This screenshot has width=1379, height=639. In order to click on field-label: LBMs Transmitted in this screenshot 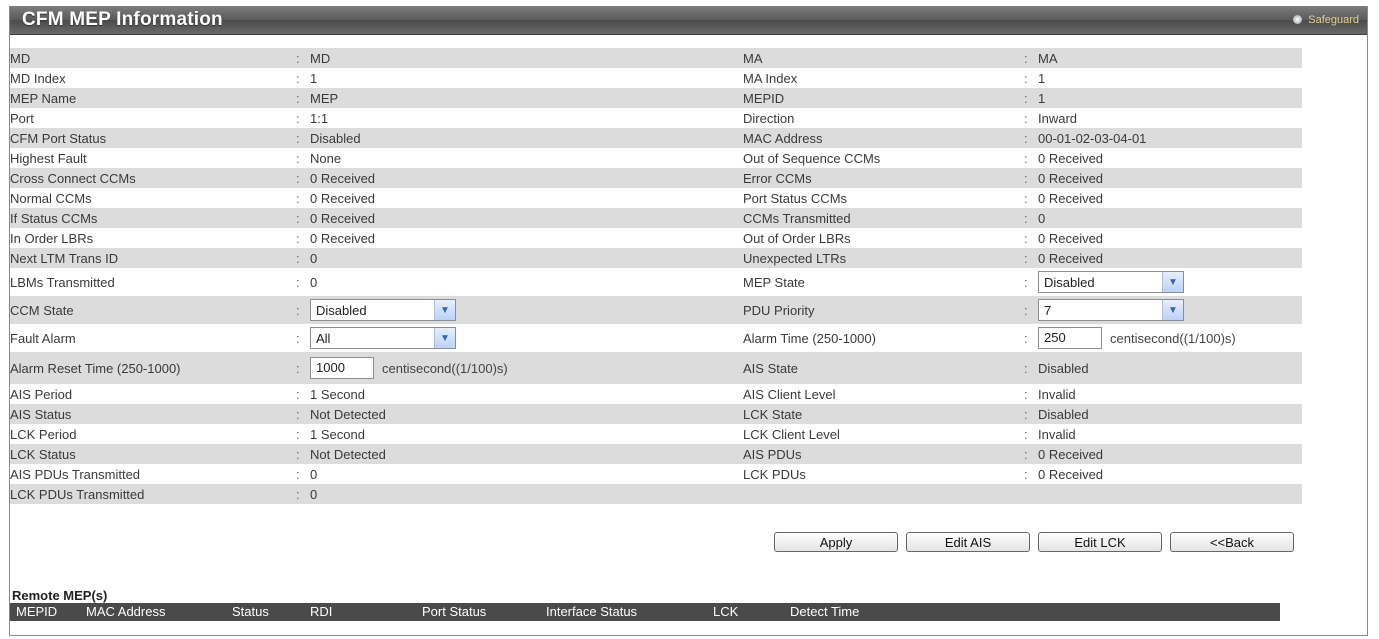, I will do `click(62, 282)`.